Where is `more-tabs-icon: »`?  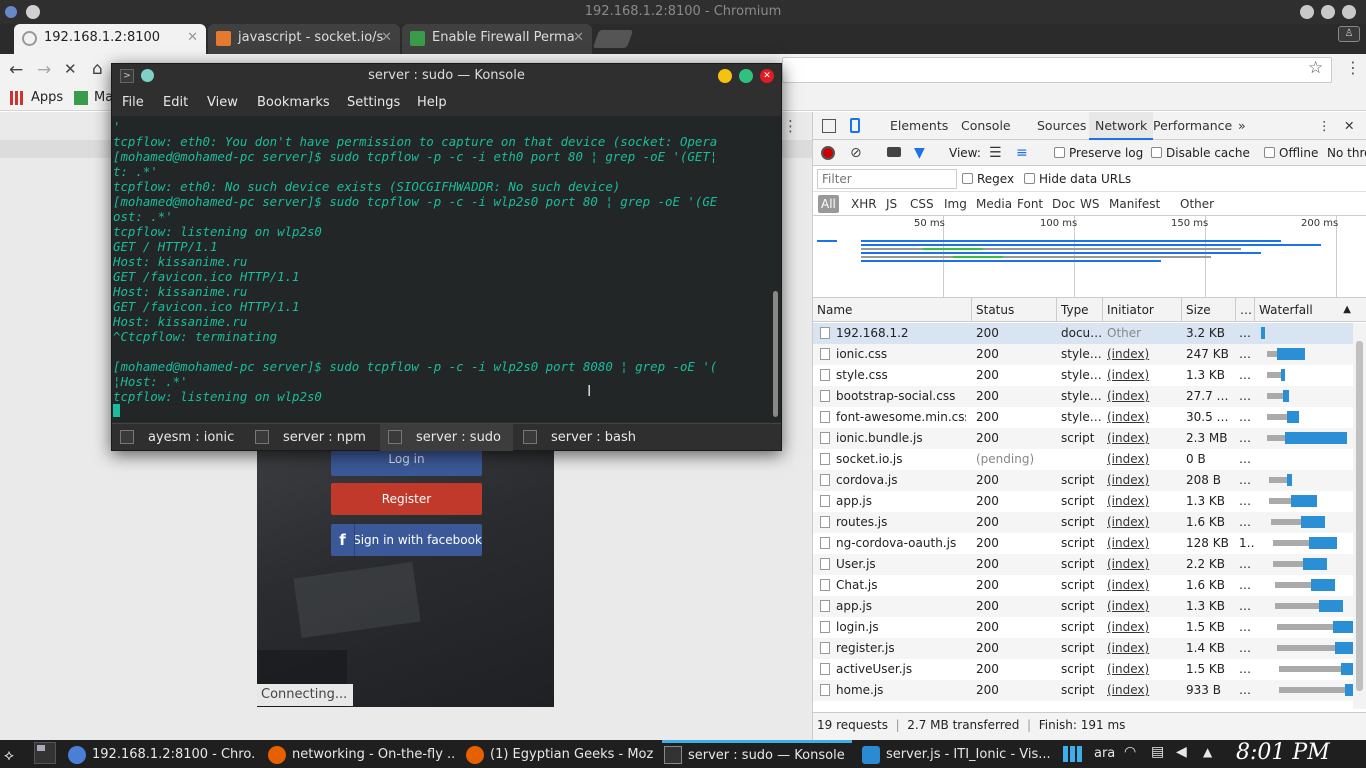
more-tabs-icon: » is located at coordinates (1242, 126).